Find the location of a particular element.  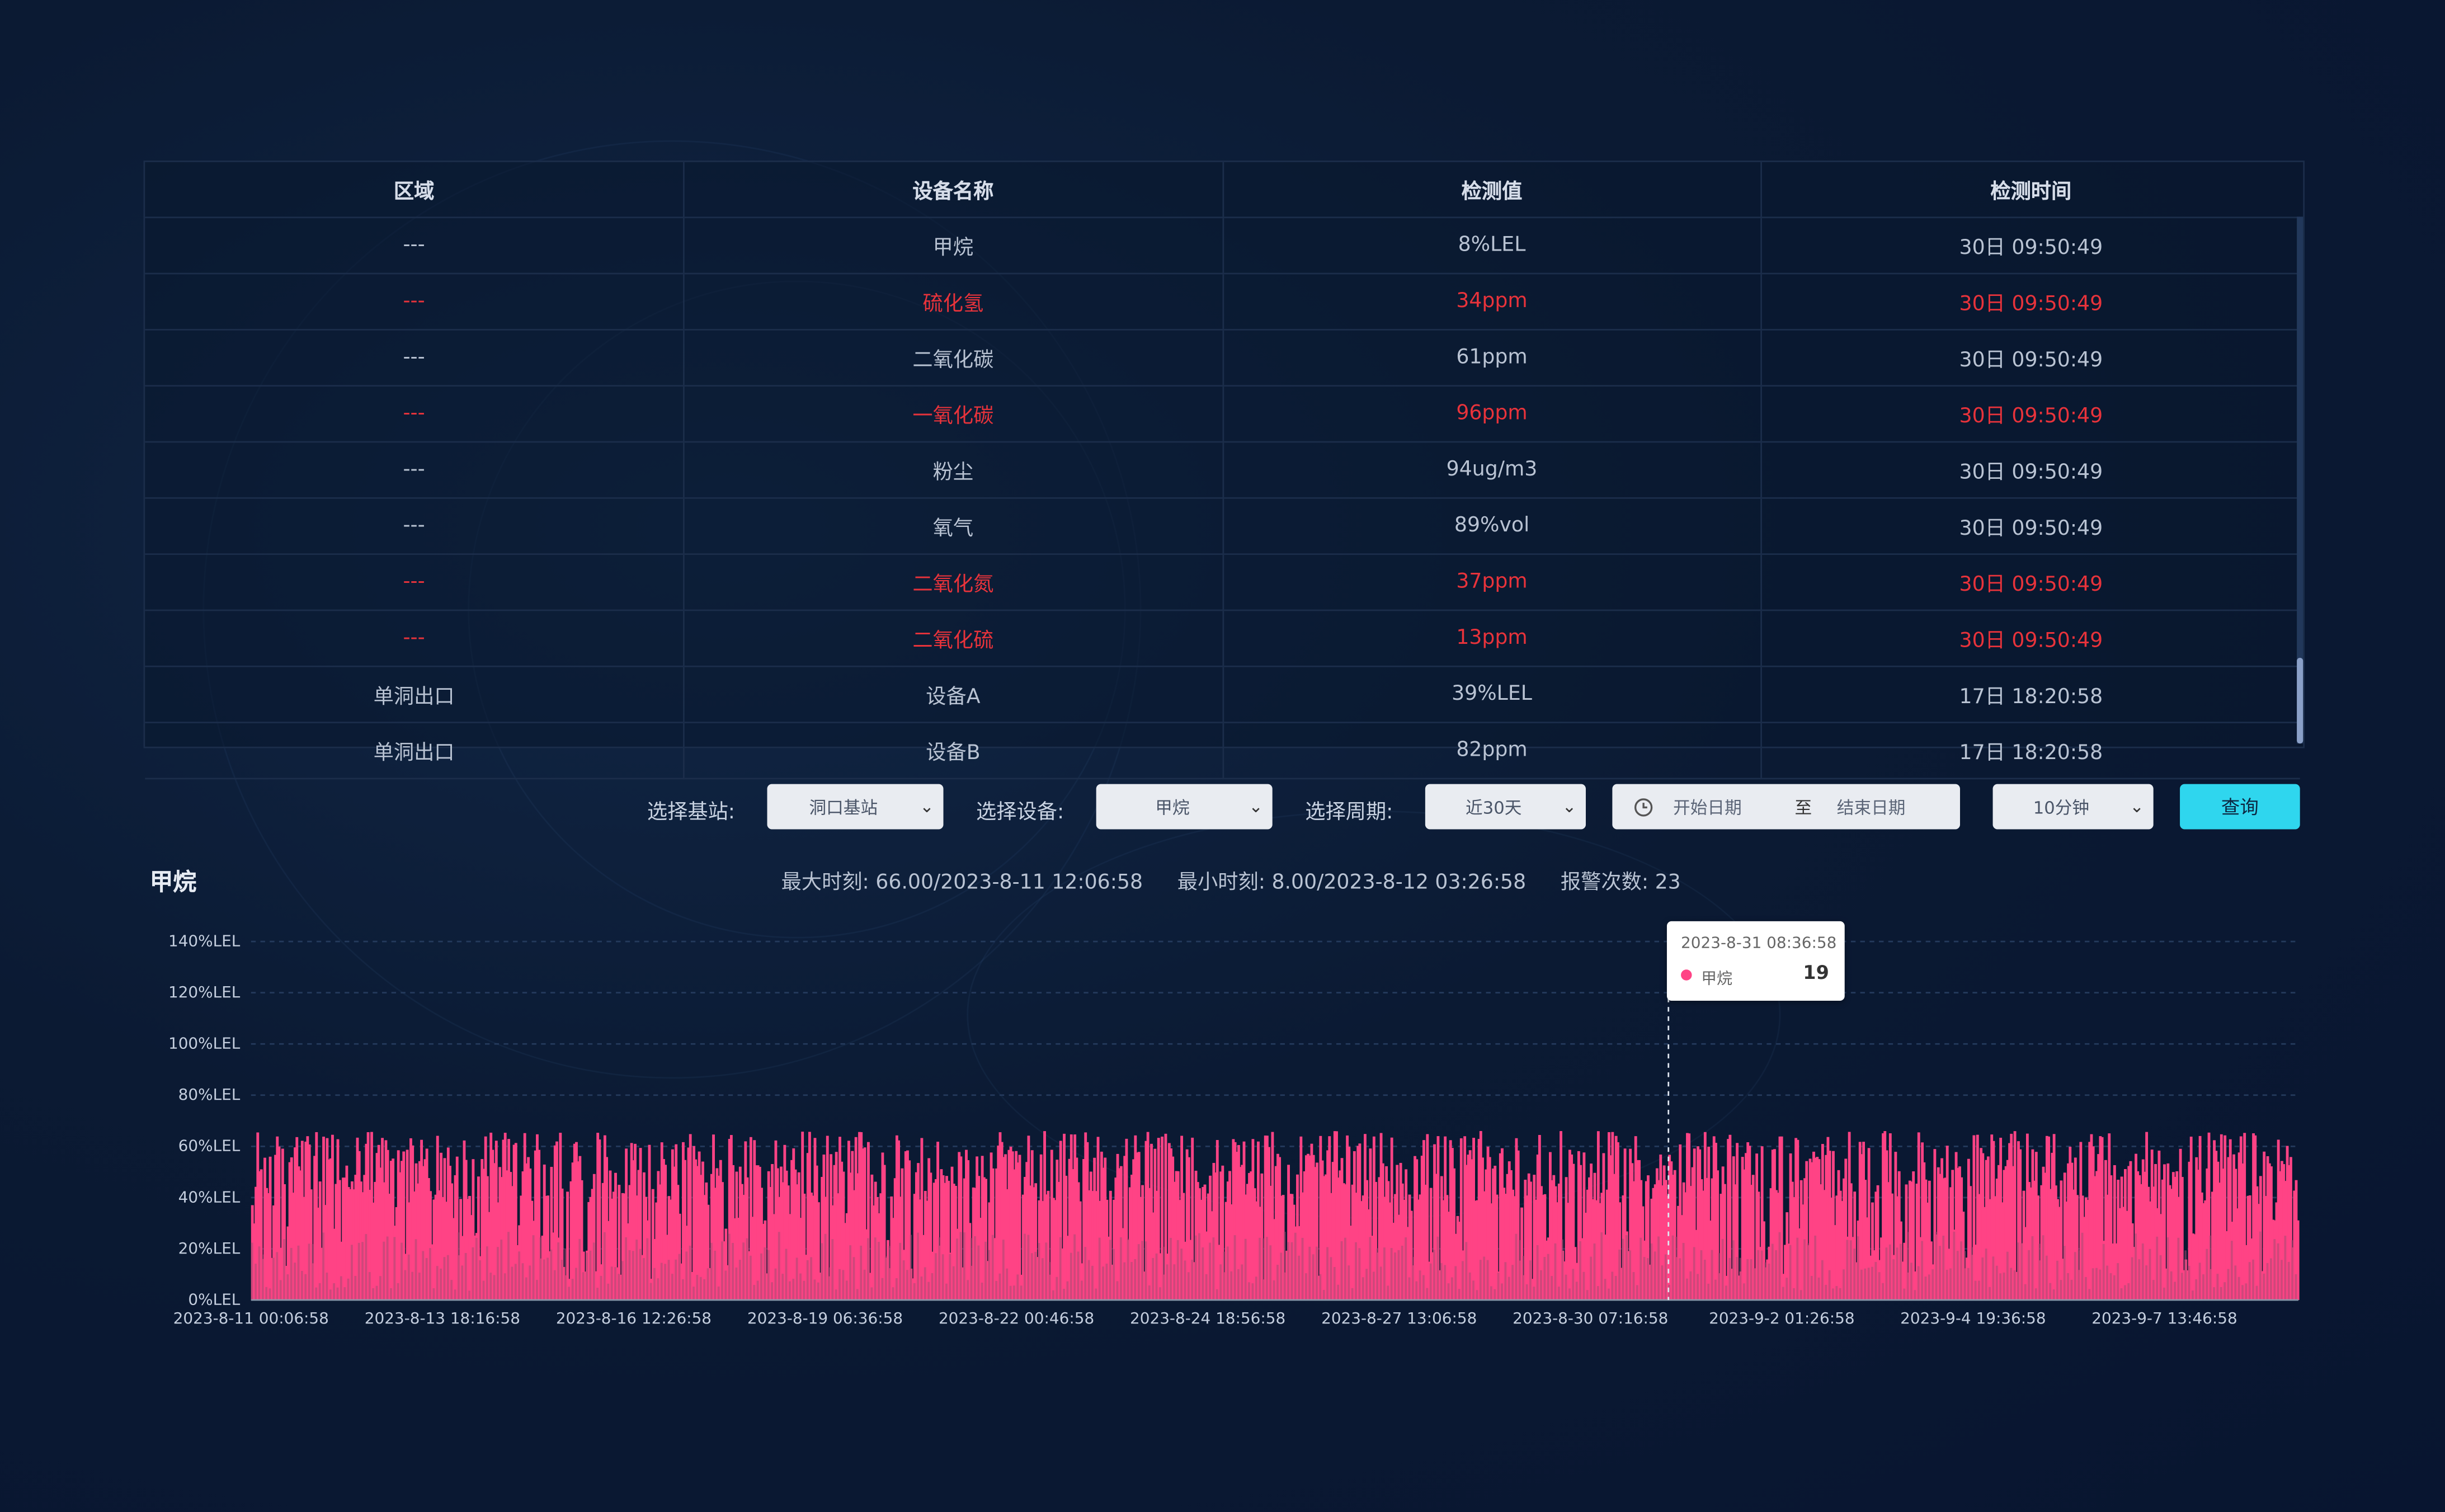

series-bar is located at coordinates (2298, 1261).